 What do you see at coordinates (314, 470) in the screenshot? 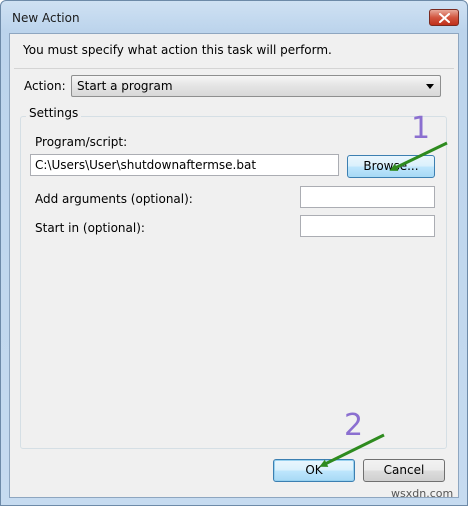
I see `ok-button: OK` at bounding box center [314, 470].